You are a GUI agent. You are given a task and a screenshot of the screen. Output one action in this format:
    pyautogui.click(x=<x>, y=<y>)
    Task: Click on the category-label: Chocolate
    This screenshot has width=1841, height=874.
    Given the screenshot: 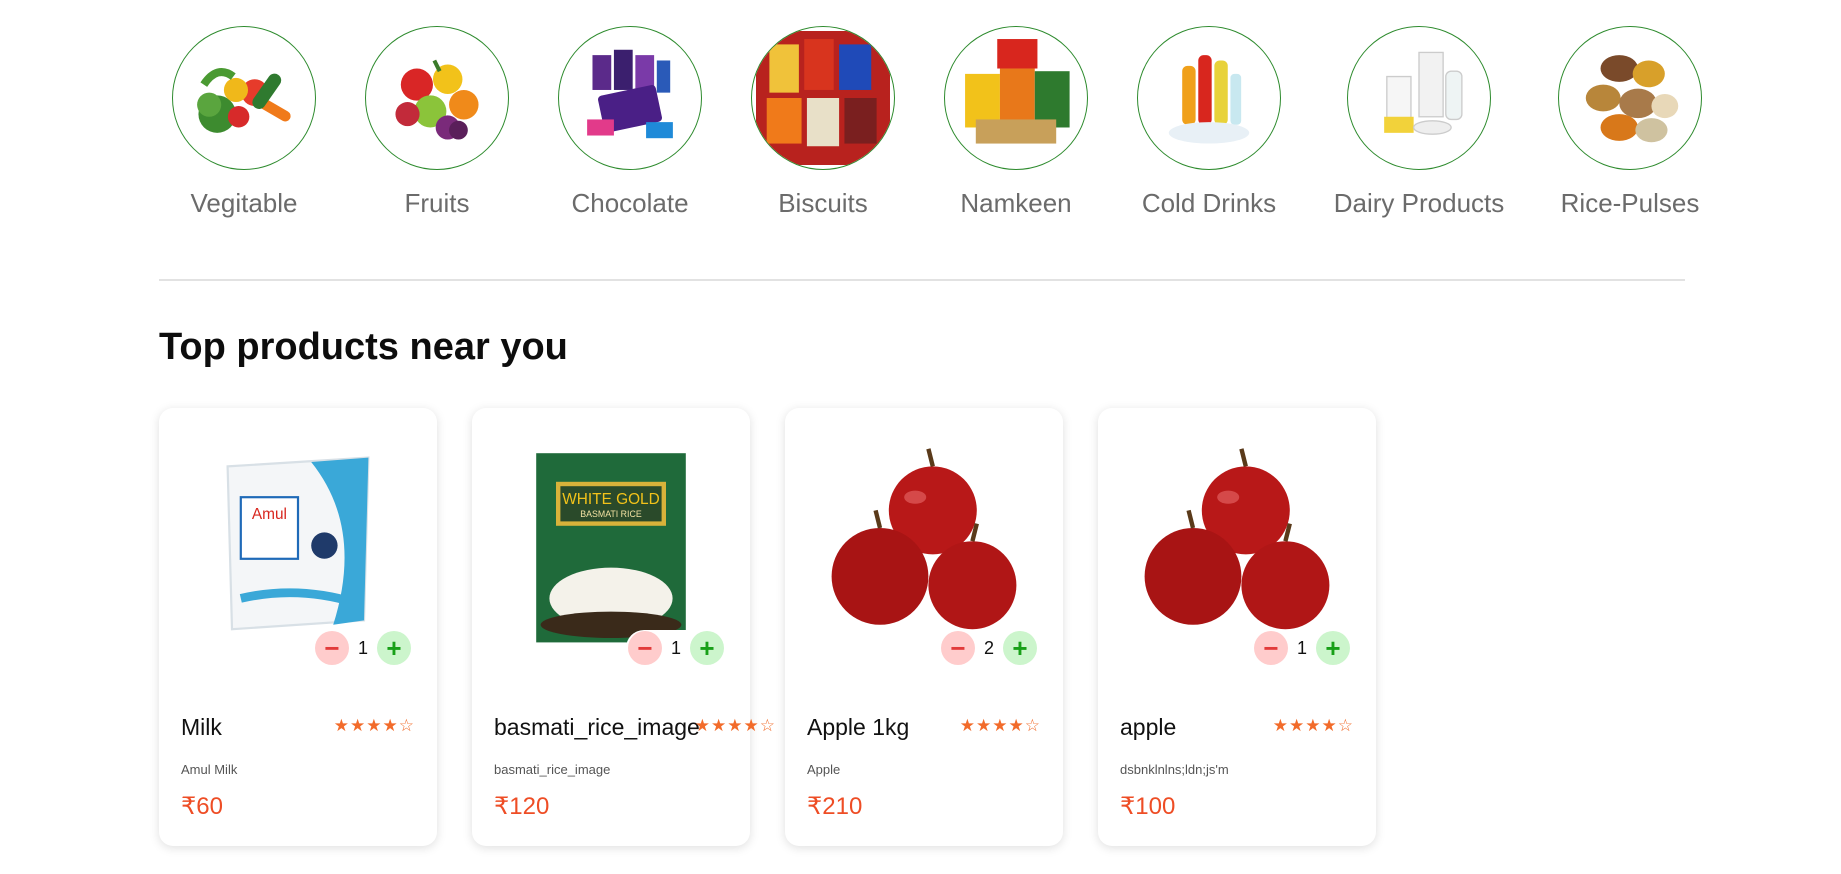 What is the action you would take?
    pyautogui.click(x=630, y=203)
    